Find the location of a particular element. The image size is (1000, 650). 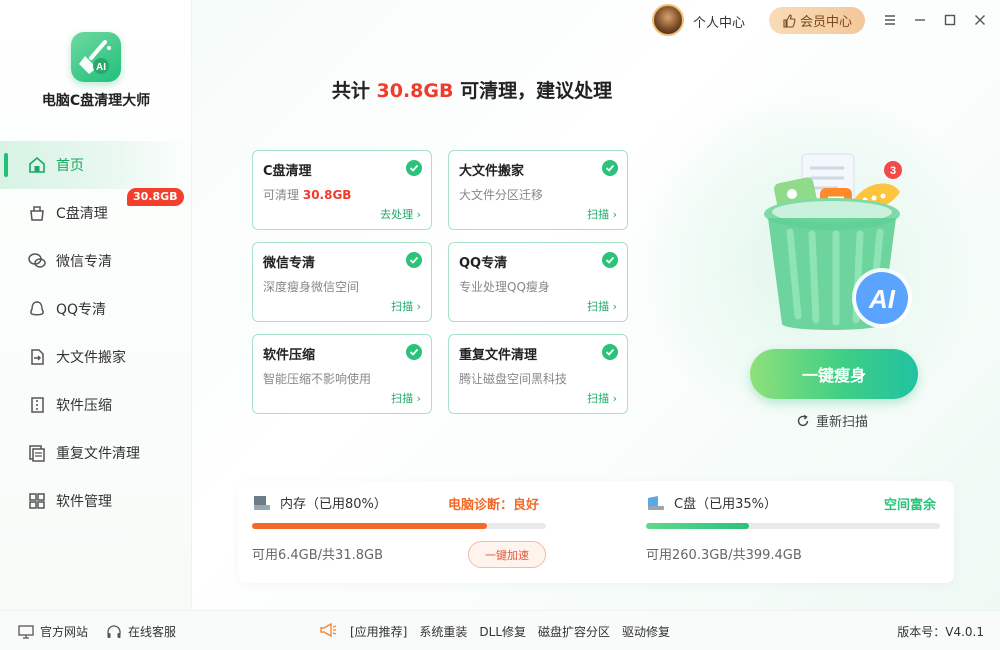

menu-button is located at coordinates (890, 20).